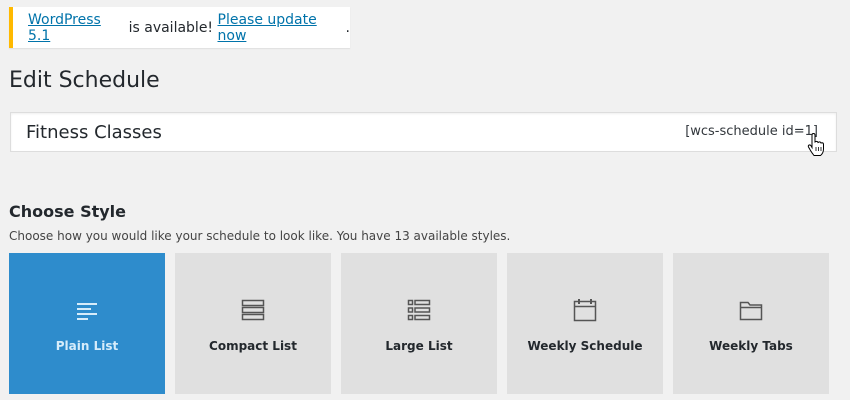 The image size is (850, 400). Describe the element at coordinates (815, 144) in the screenshot. I see `hand-cursor-icon` at that location.